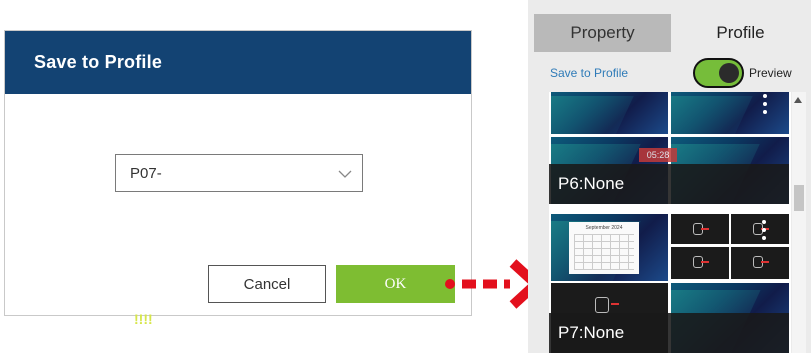  Describe the element at coordinates (669, 184) in the screenshot. I see `profile-item-p6: P6:None` at that location.